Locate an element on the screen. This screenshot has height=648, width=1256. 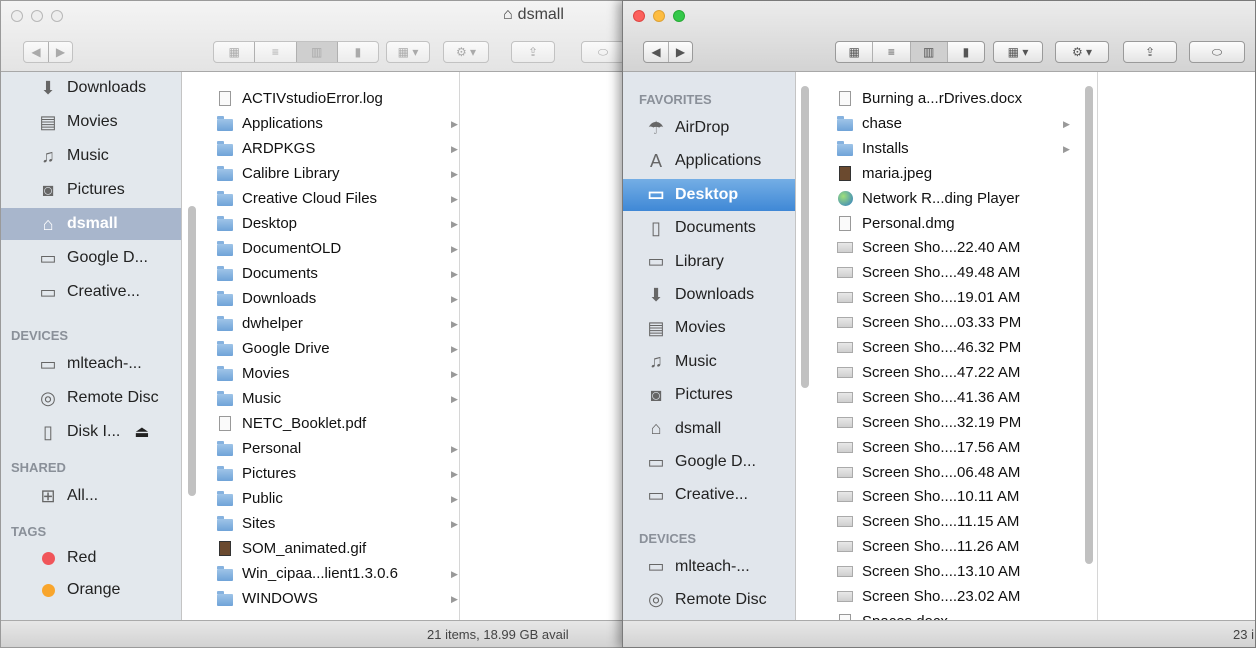
sidebar-item: ▯ Documents is located at coordinates (709, 228).